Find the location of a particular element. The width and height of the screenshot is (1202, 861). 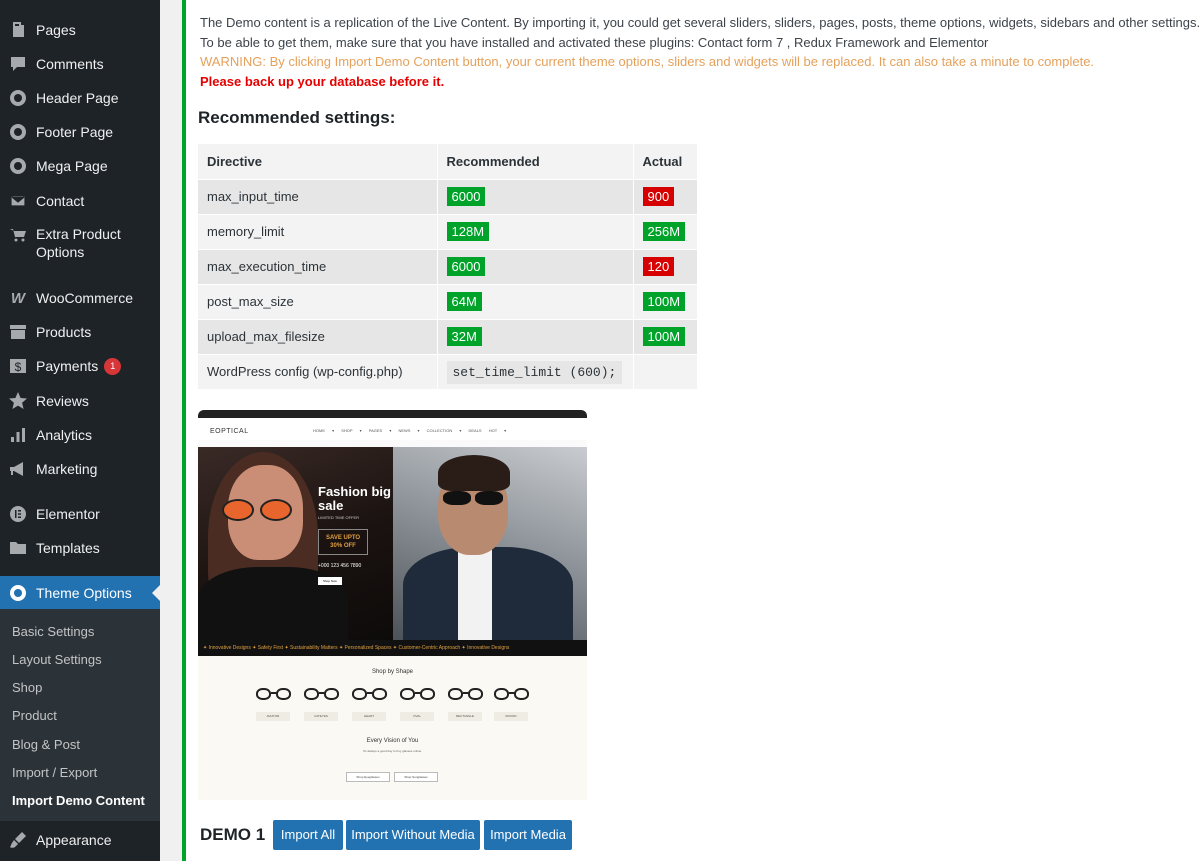

table-row: max_execution_time 6000 120 is located at coordinates (448, 266).